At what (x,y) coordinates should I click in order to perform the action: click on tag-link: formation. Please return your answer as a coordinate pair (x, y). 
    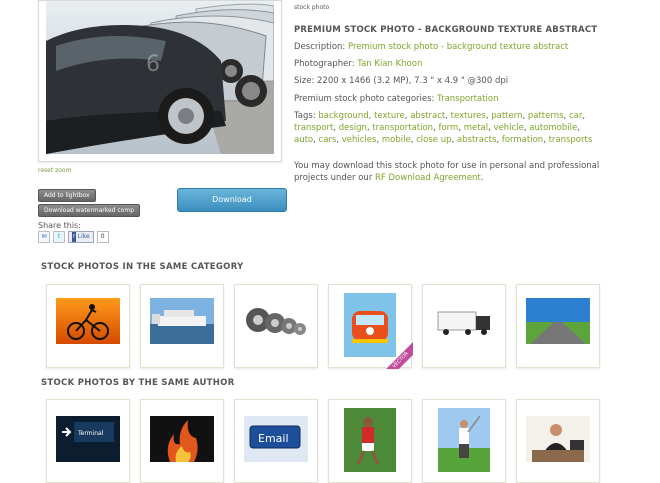
    Looking at the image, I should click on (522, 140).